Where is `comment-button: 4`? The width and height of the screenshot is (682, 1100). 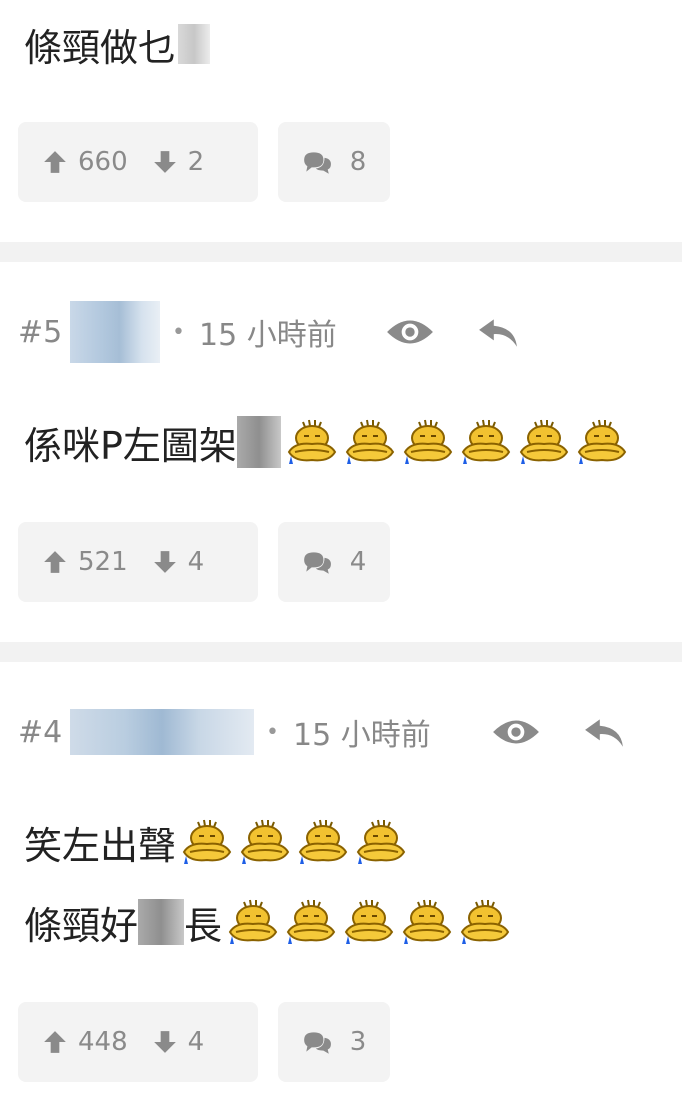 comment-button: 4 is located at coordinates (334, 562).